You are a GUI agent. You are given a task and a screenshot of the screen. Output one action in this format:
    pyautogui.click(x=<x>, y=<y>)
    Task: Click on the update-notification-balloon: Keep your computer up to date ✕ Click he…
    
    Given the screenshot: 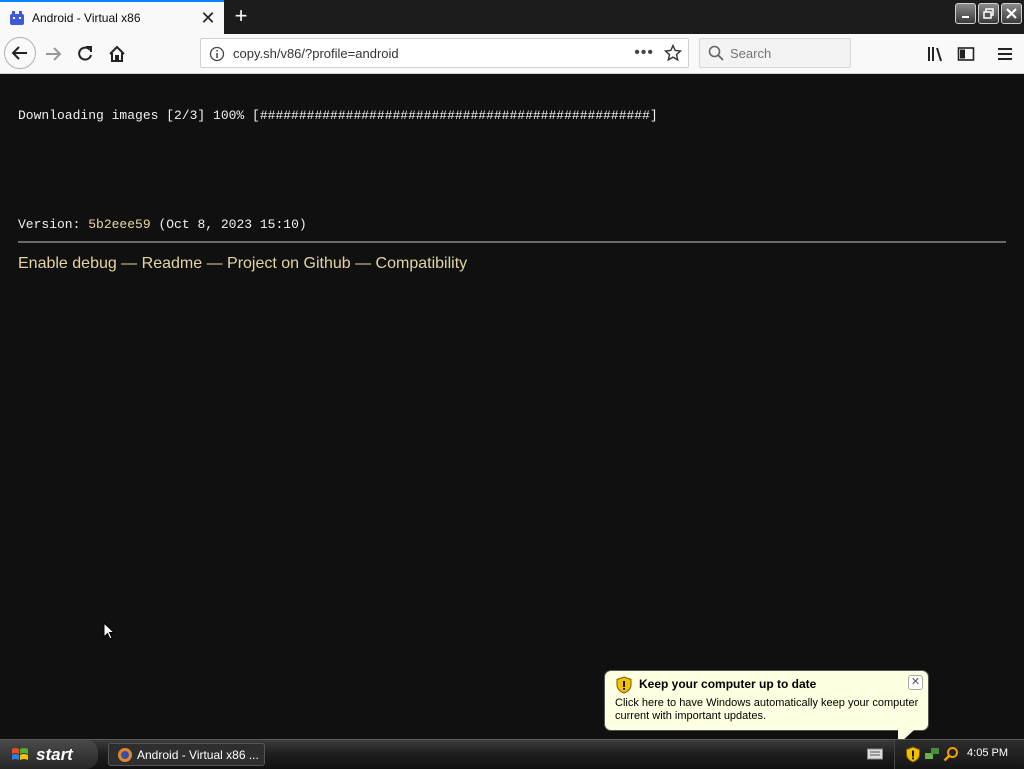 What is the action you would take?
    pyautogui.click(x=766, y=700)
    